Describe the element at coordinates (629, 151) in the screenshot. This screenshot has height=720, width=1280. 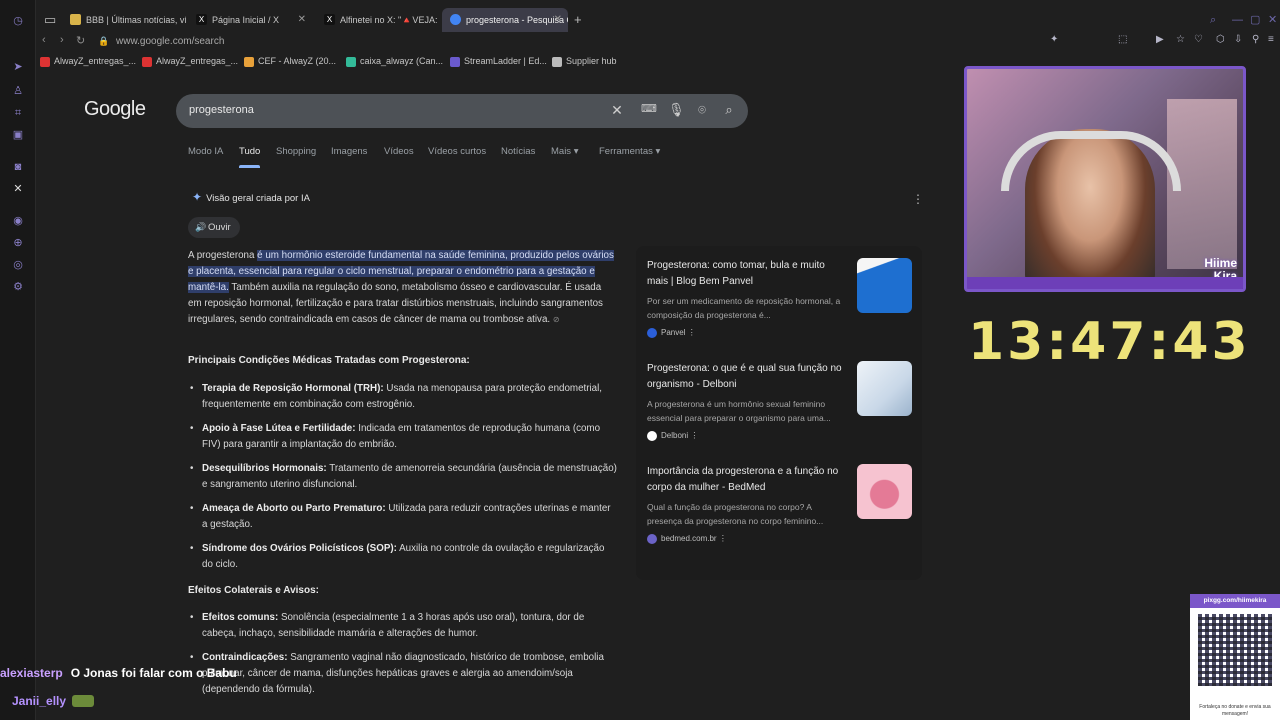
I see `tab-ferramentas: Ferramentas ▾` at that location.